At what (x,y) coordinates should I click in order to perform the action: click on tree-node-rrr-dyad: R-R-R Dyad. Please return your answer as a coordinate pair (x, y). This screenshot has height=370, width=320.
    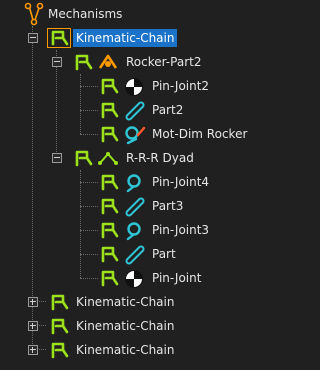
    Looking at the image, I should click on (120, 158).